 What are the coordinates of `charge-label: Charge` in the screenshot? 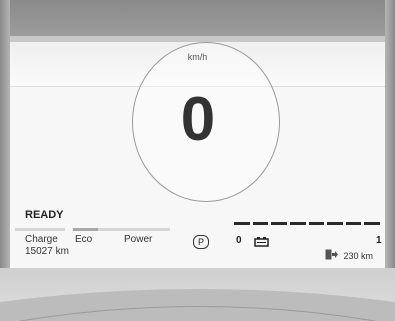 It's located at (41, 239).